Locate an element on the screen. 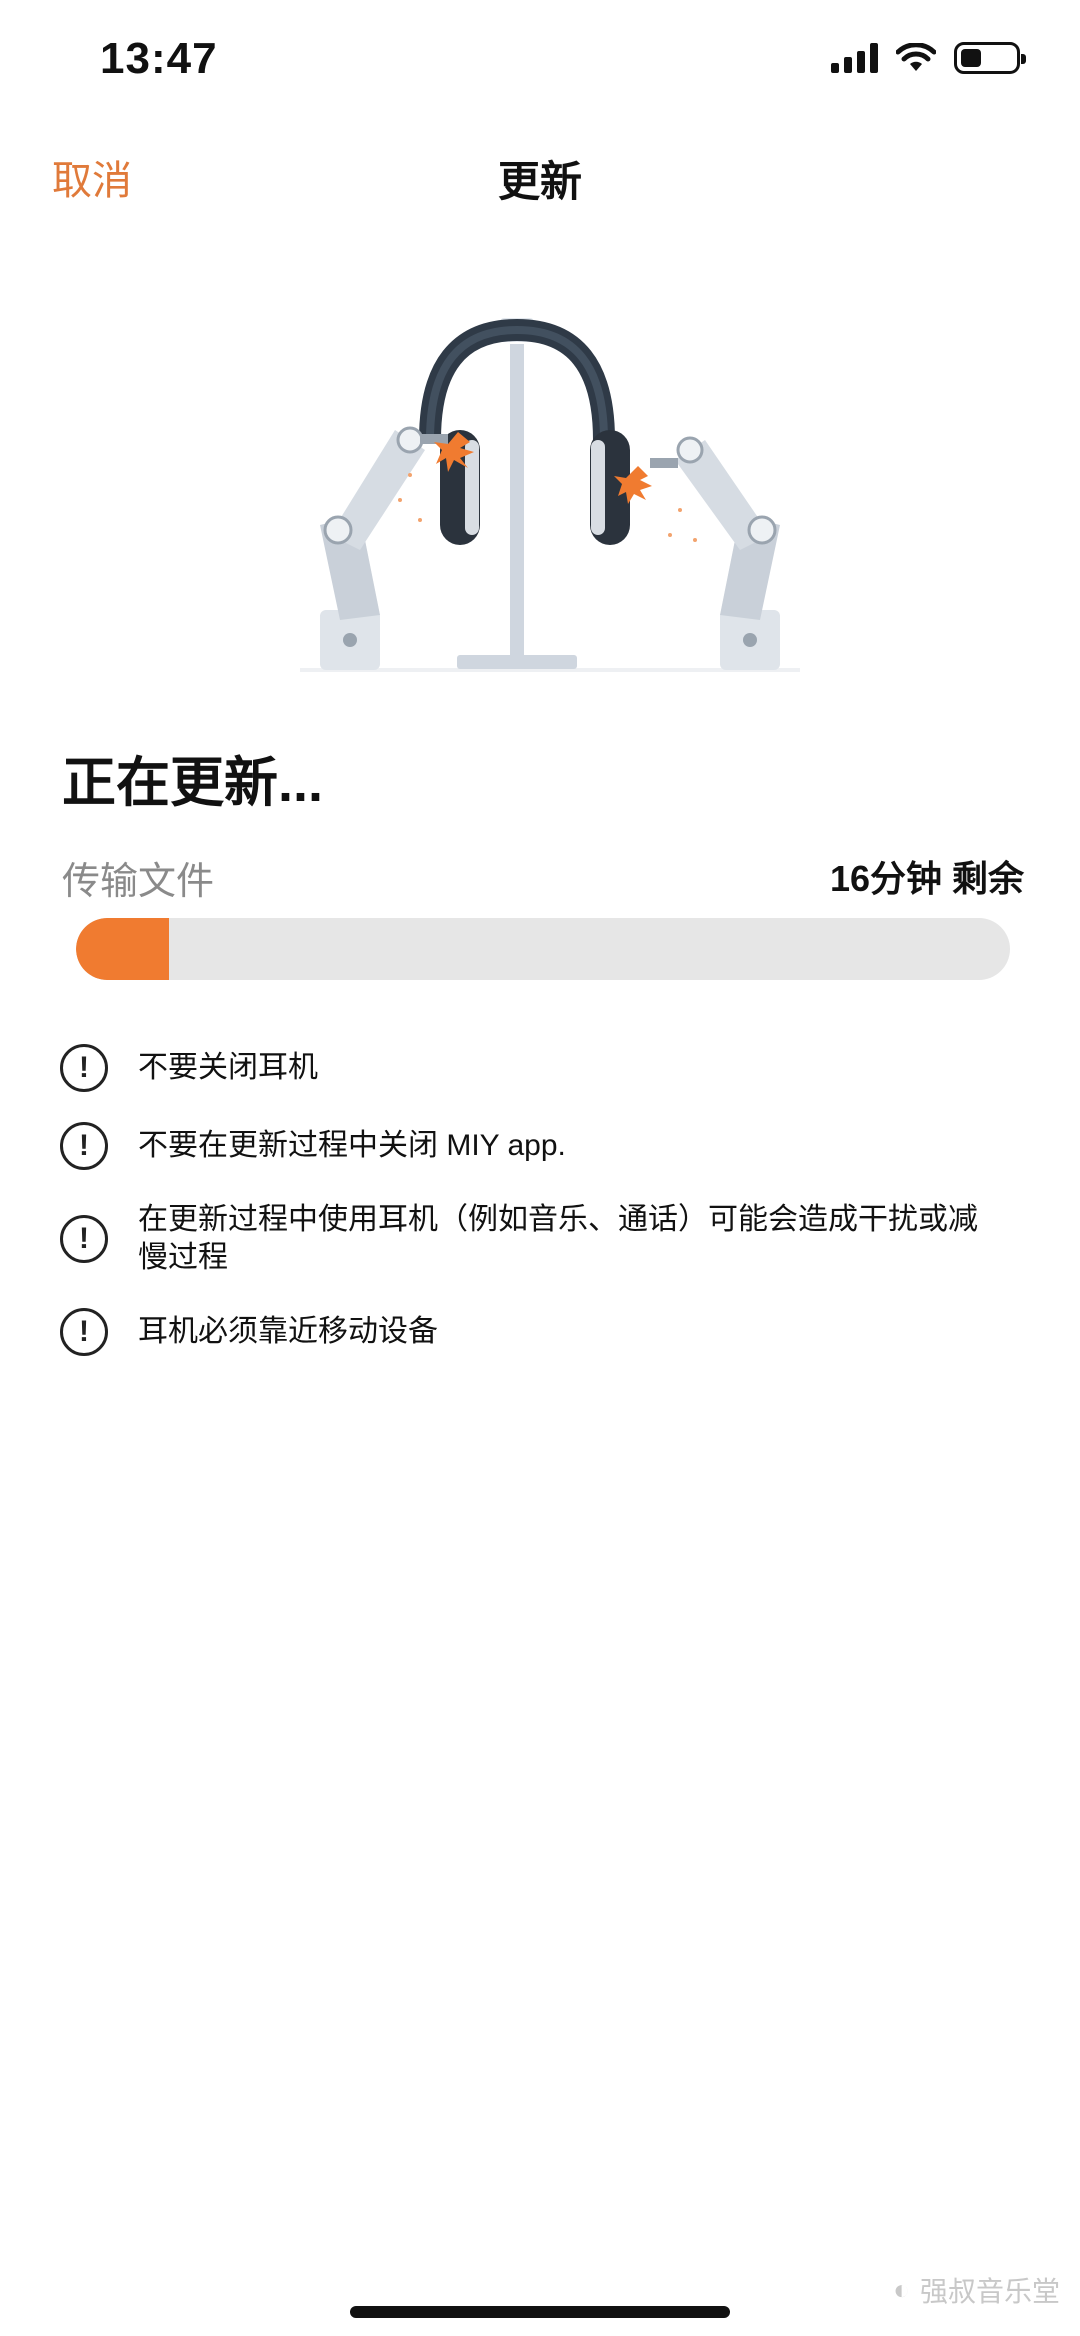 This screenshot has height=2336, width=1080. status-icons is located at coordinates (928, 58).